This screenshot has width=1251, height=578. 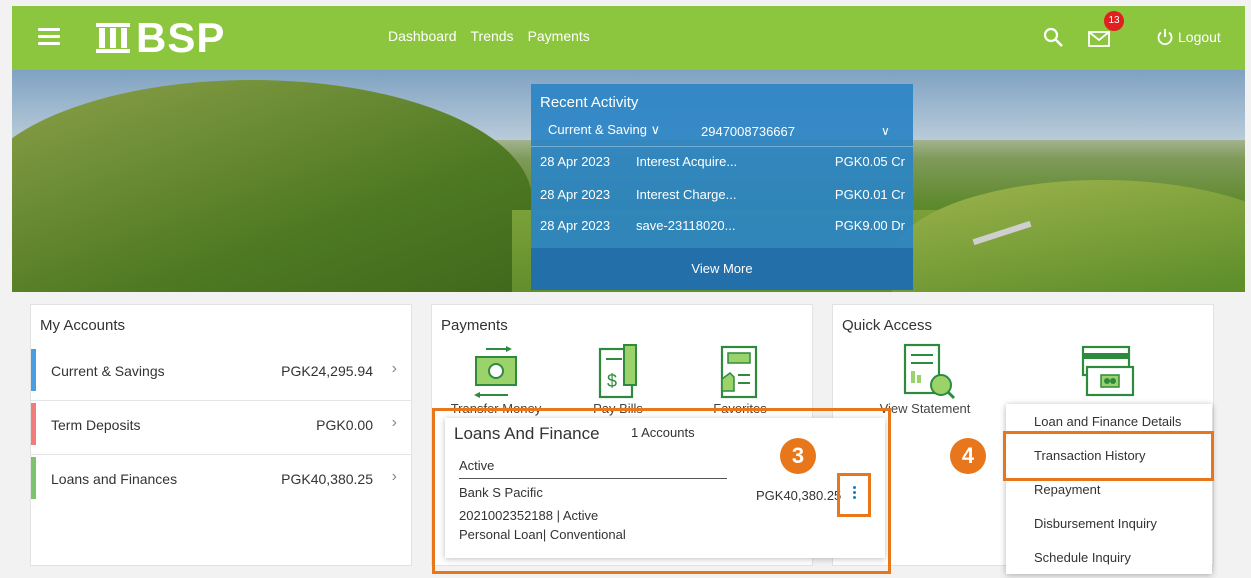 What do you see at coordinates (628, 38) in the screenshot?
I see `top-bar: BSP Dashboard Trends Payments Logout` at bounding box center [628, 38].